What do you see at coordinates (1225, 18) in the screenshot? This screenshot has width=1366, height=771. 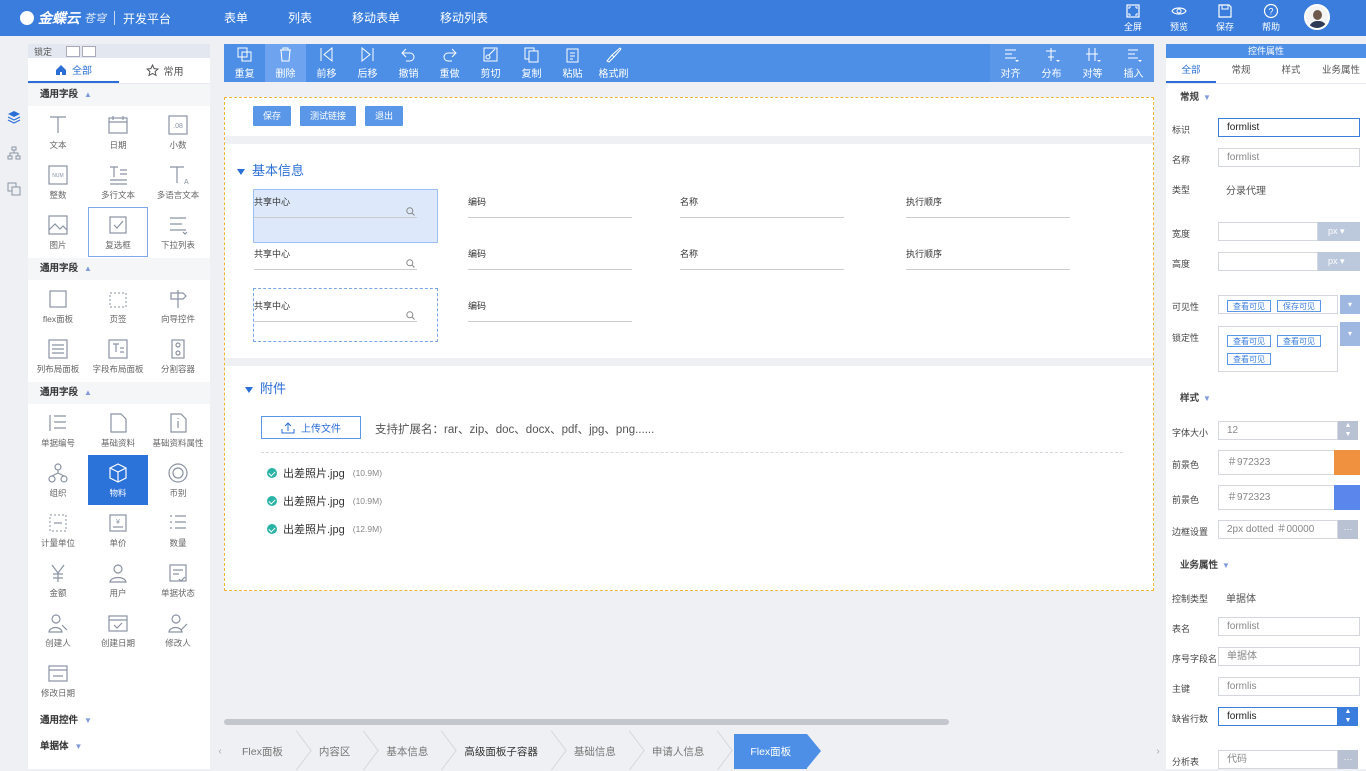 I see `save-button: 保存` at bounding box center [1225, 18].